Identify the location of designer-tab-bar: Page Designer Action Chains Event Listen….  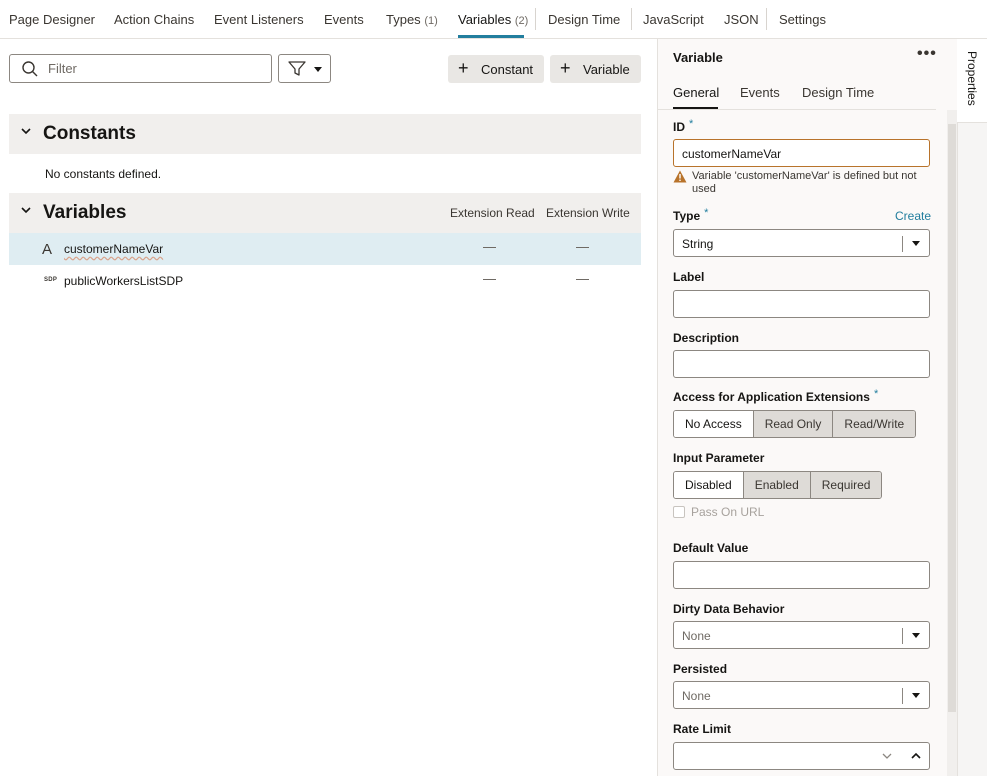
(493, 19).